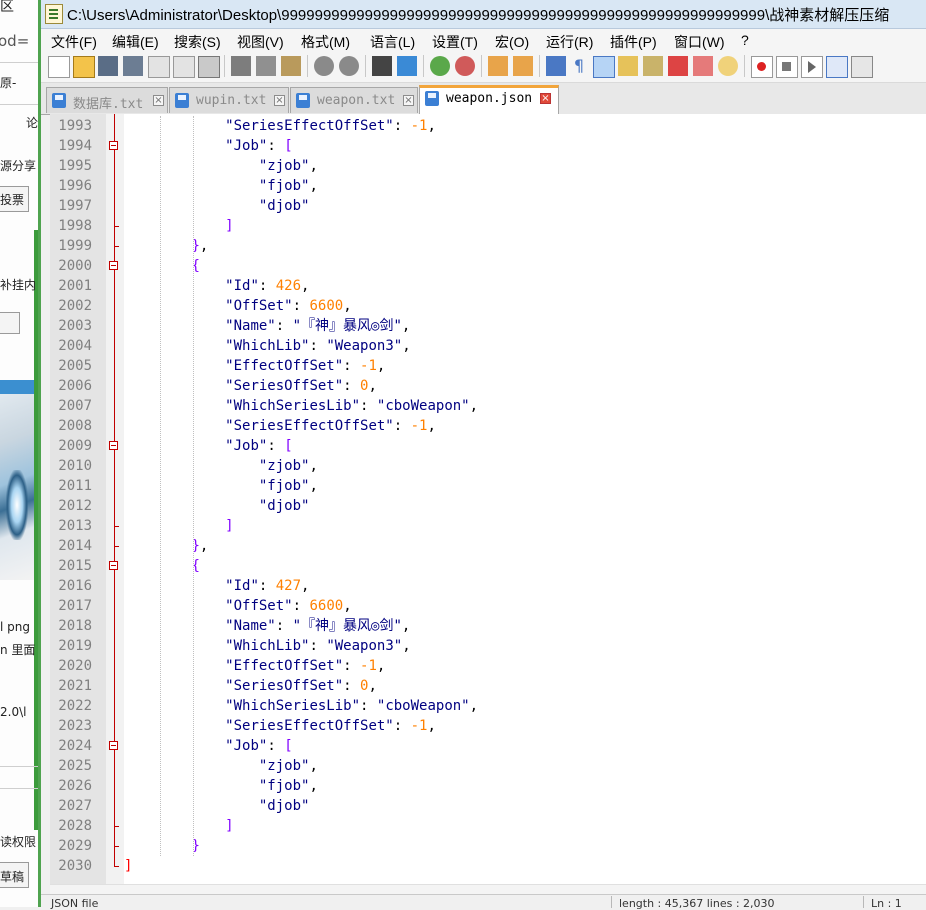 The height and width of the screenshot is (910, 926). Describe the element at coordinates (745, 40) in the screenshot. I see `menu-help: ?` at that location.